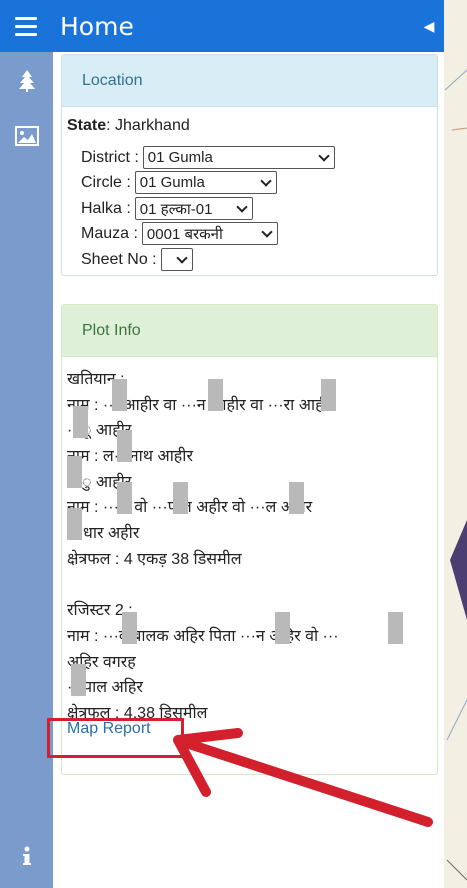  I want to click on mauza-selected: 0001 बरकनी, so click(184, 234).